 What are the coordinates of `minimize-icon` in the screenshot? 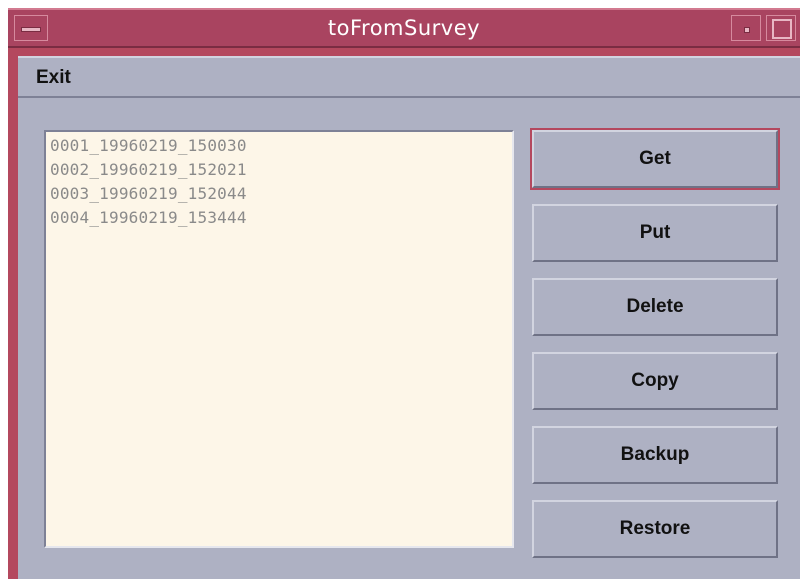 It's located at (747, 30).